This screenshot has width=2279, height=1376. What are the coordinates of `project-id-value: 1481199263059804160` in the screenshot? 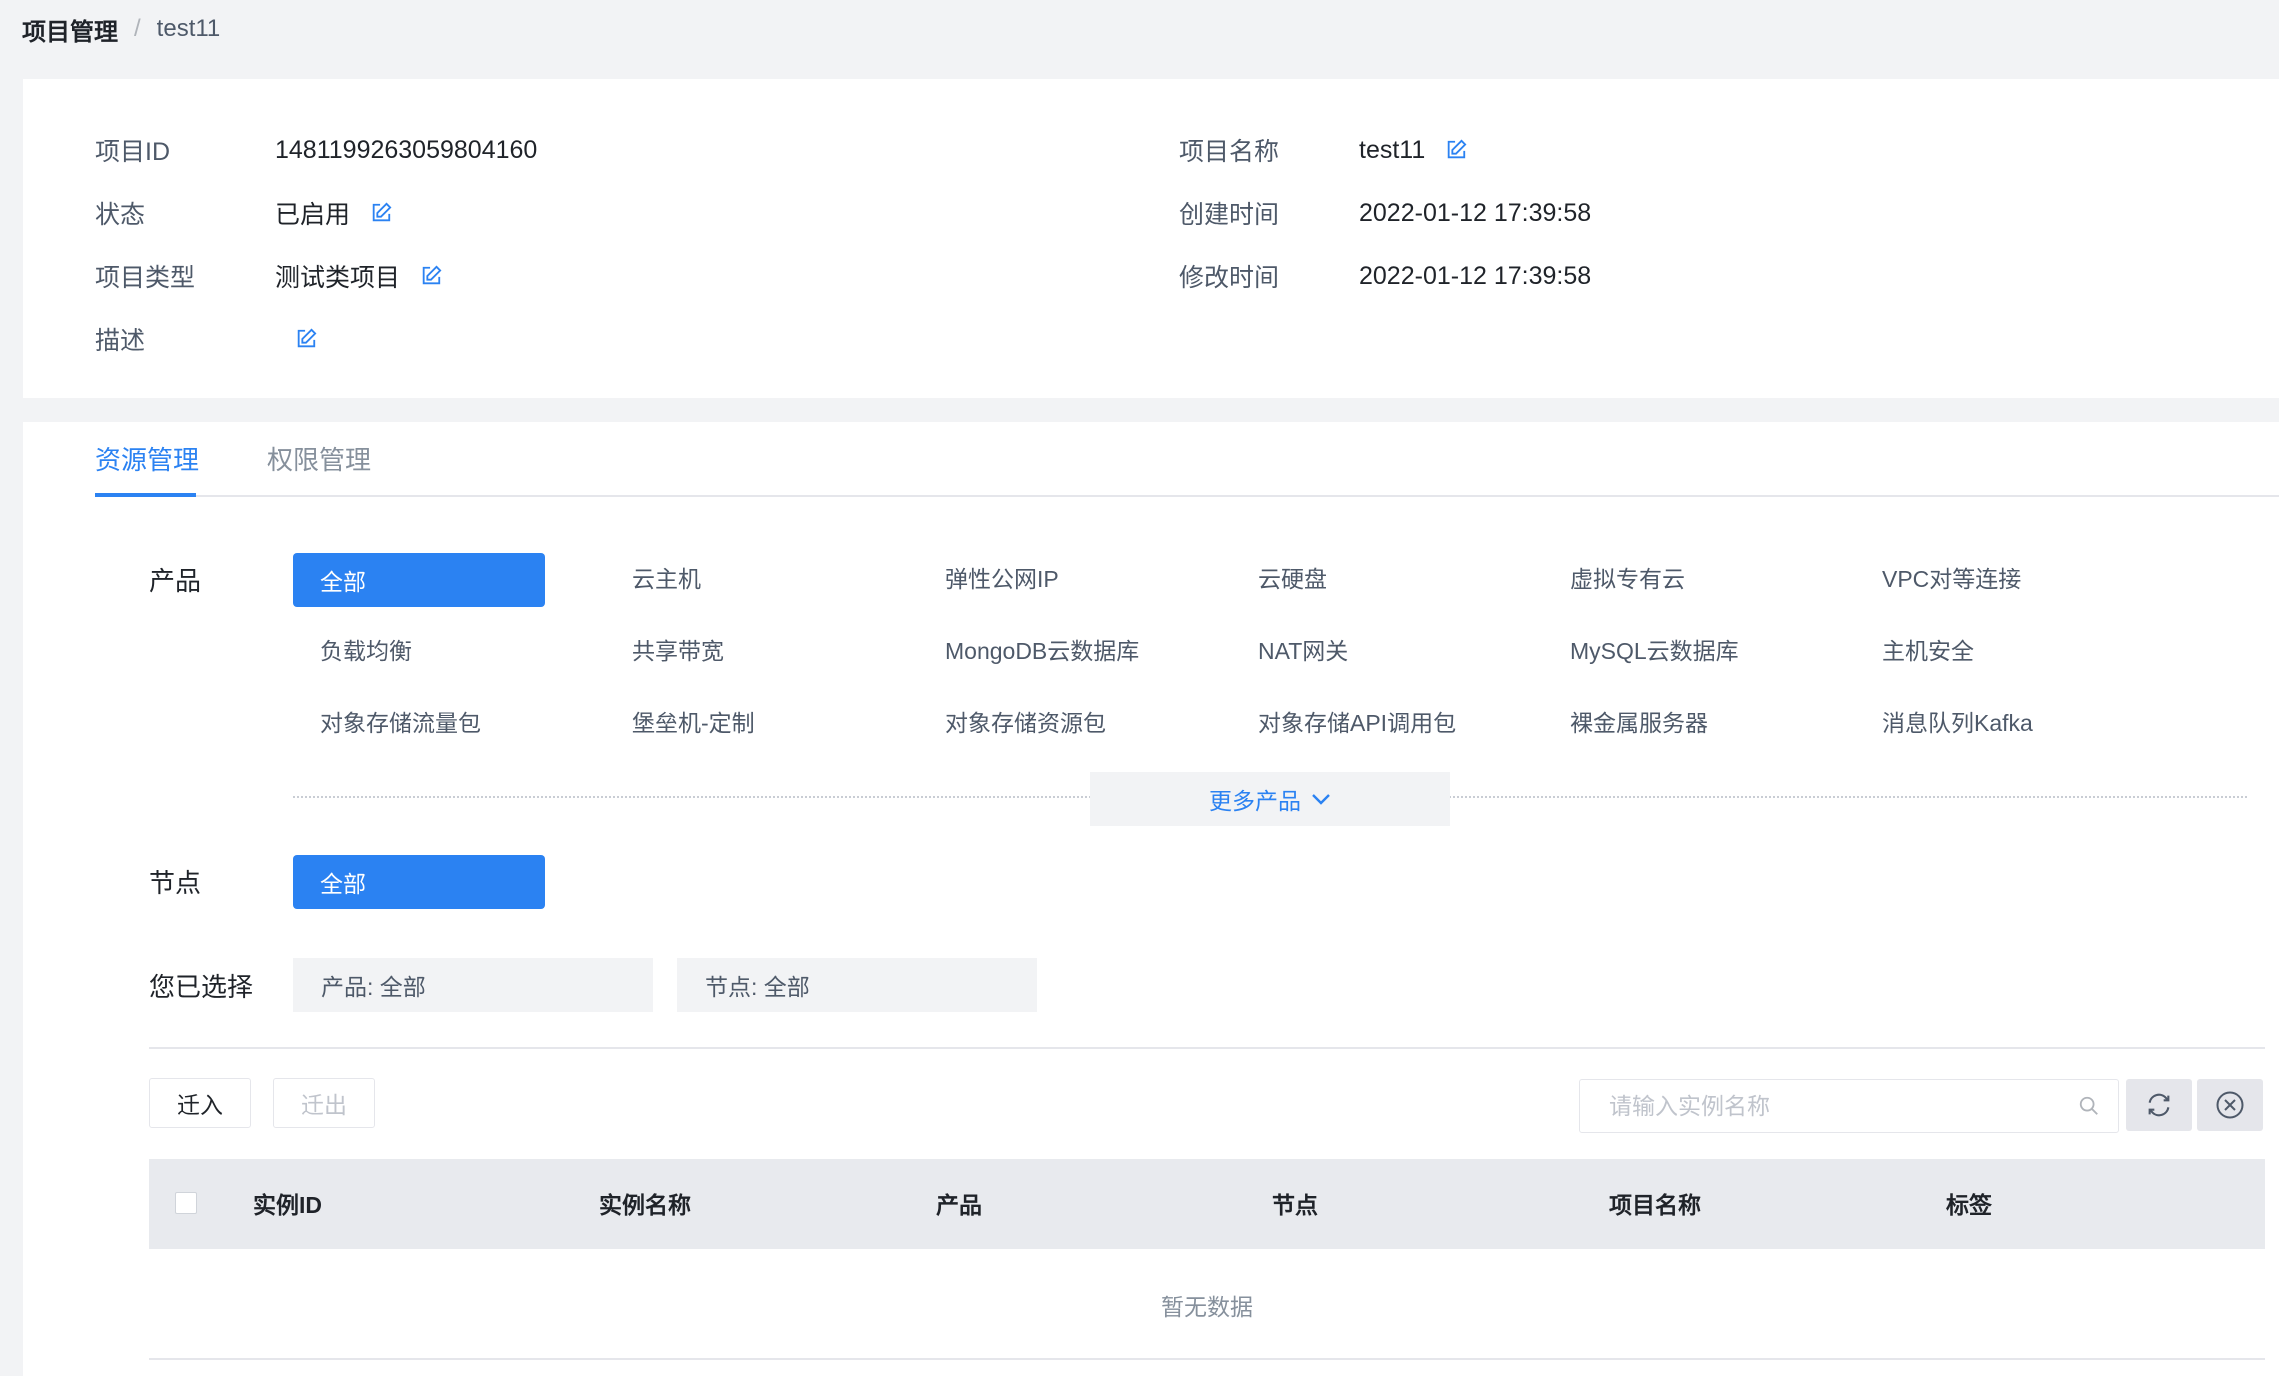 It's located at (406, 149).